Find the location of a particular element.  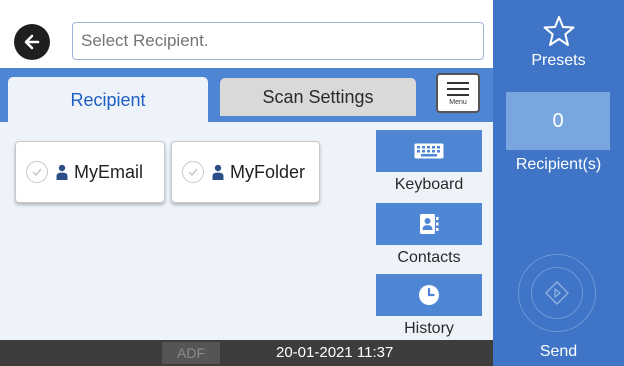

star-icon is located at coordinates (558, 31).